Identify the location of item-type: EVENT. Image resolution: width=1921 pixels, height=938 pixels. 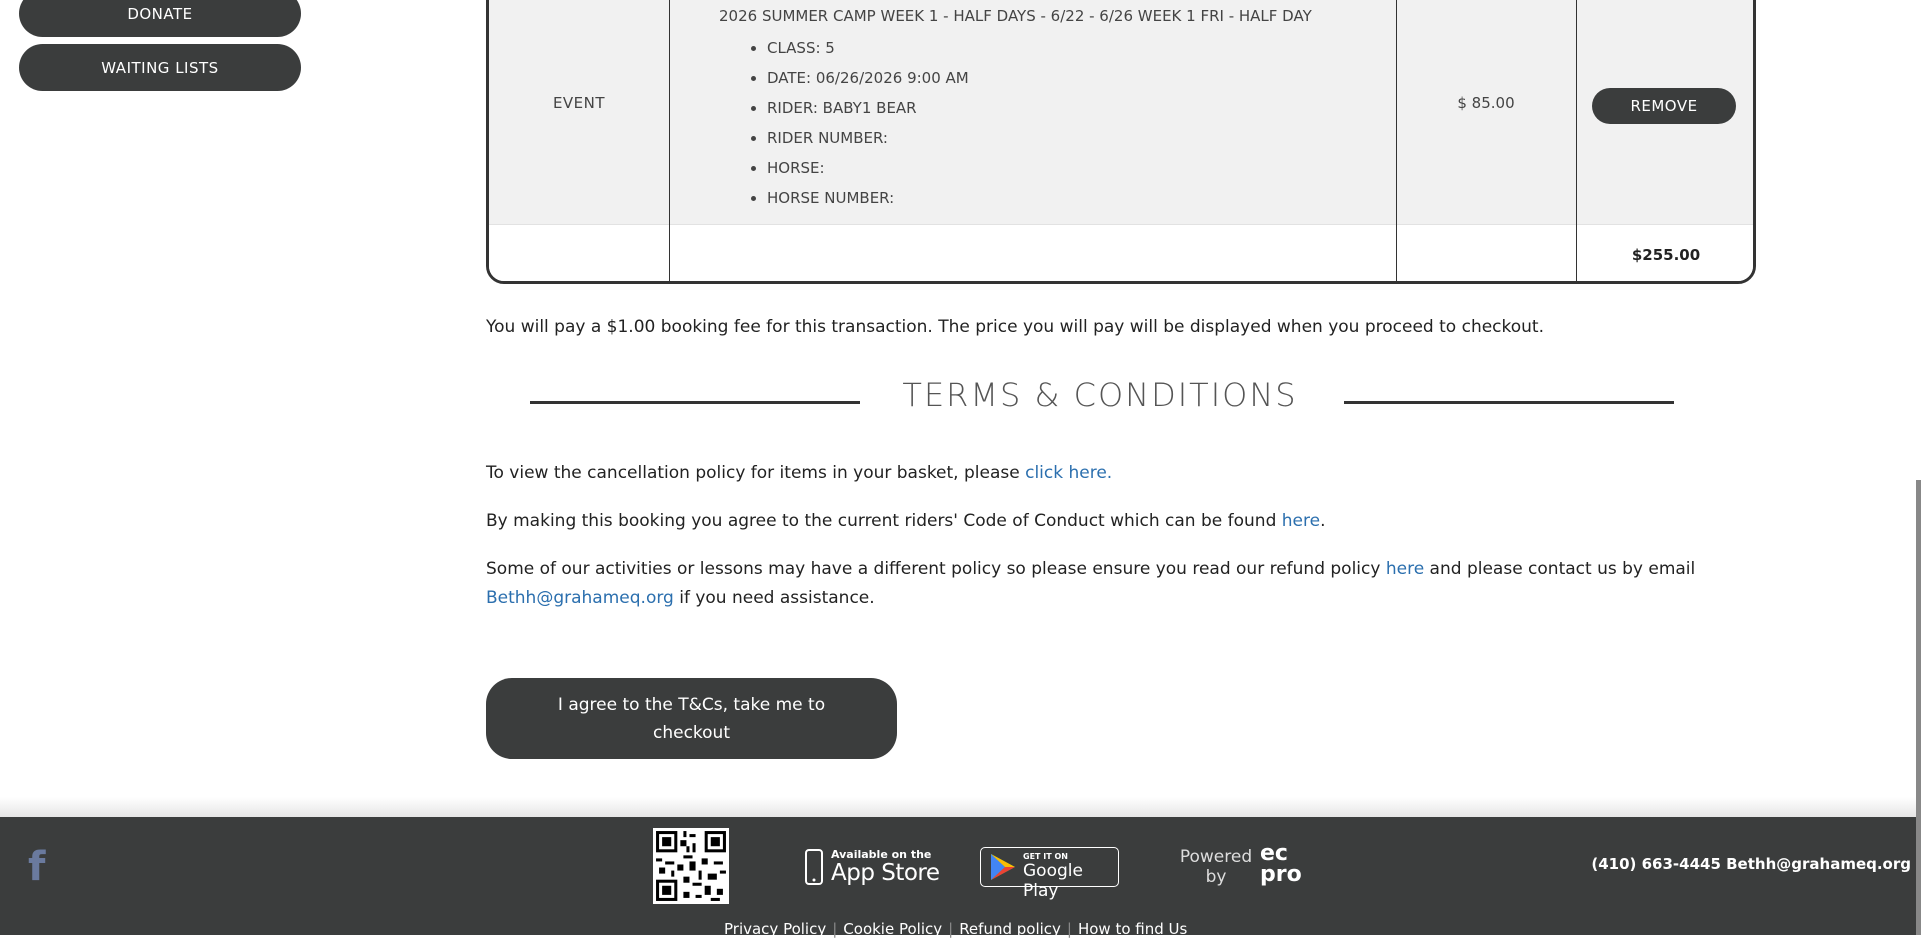
(579, 102).